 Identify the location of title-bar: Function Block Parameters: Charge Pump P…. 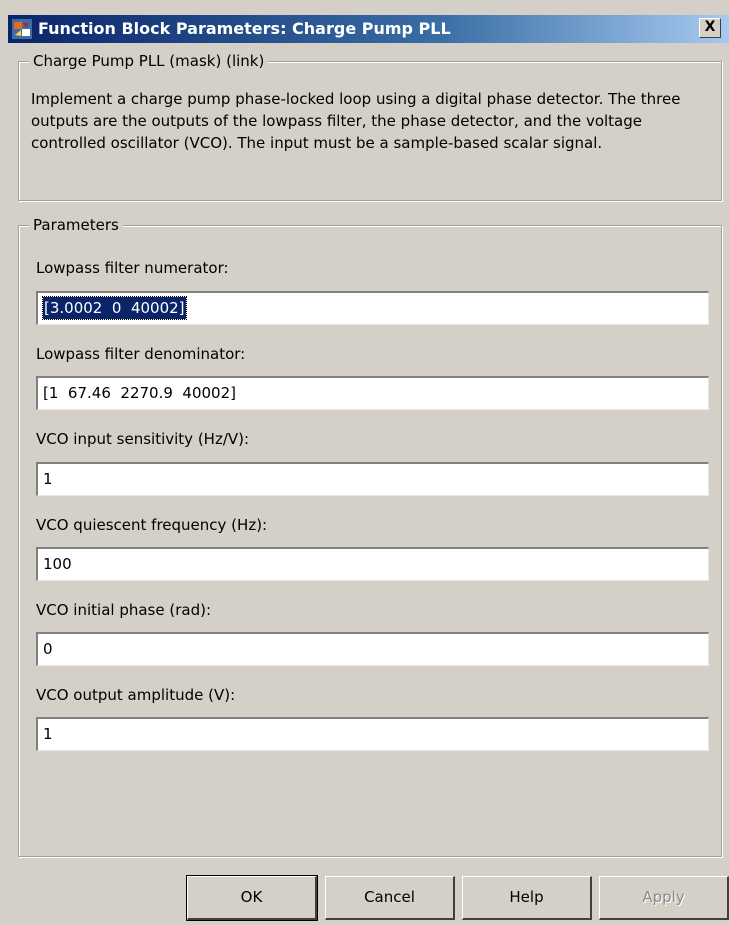
(368, 29).